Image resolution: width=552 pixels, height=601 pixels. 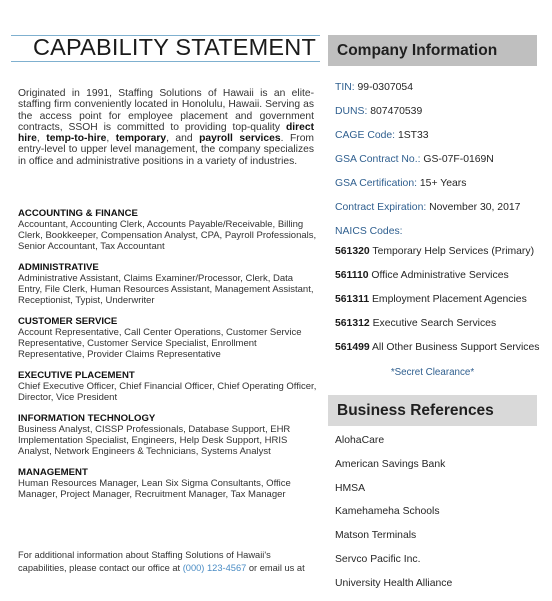 What do you see at coordinates (58, 267) in the screenshot?
I see `category-title: ADMINISTRATIVE` at bounding box center [58, 267].